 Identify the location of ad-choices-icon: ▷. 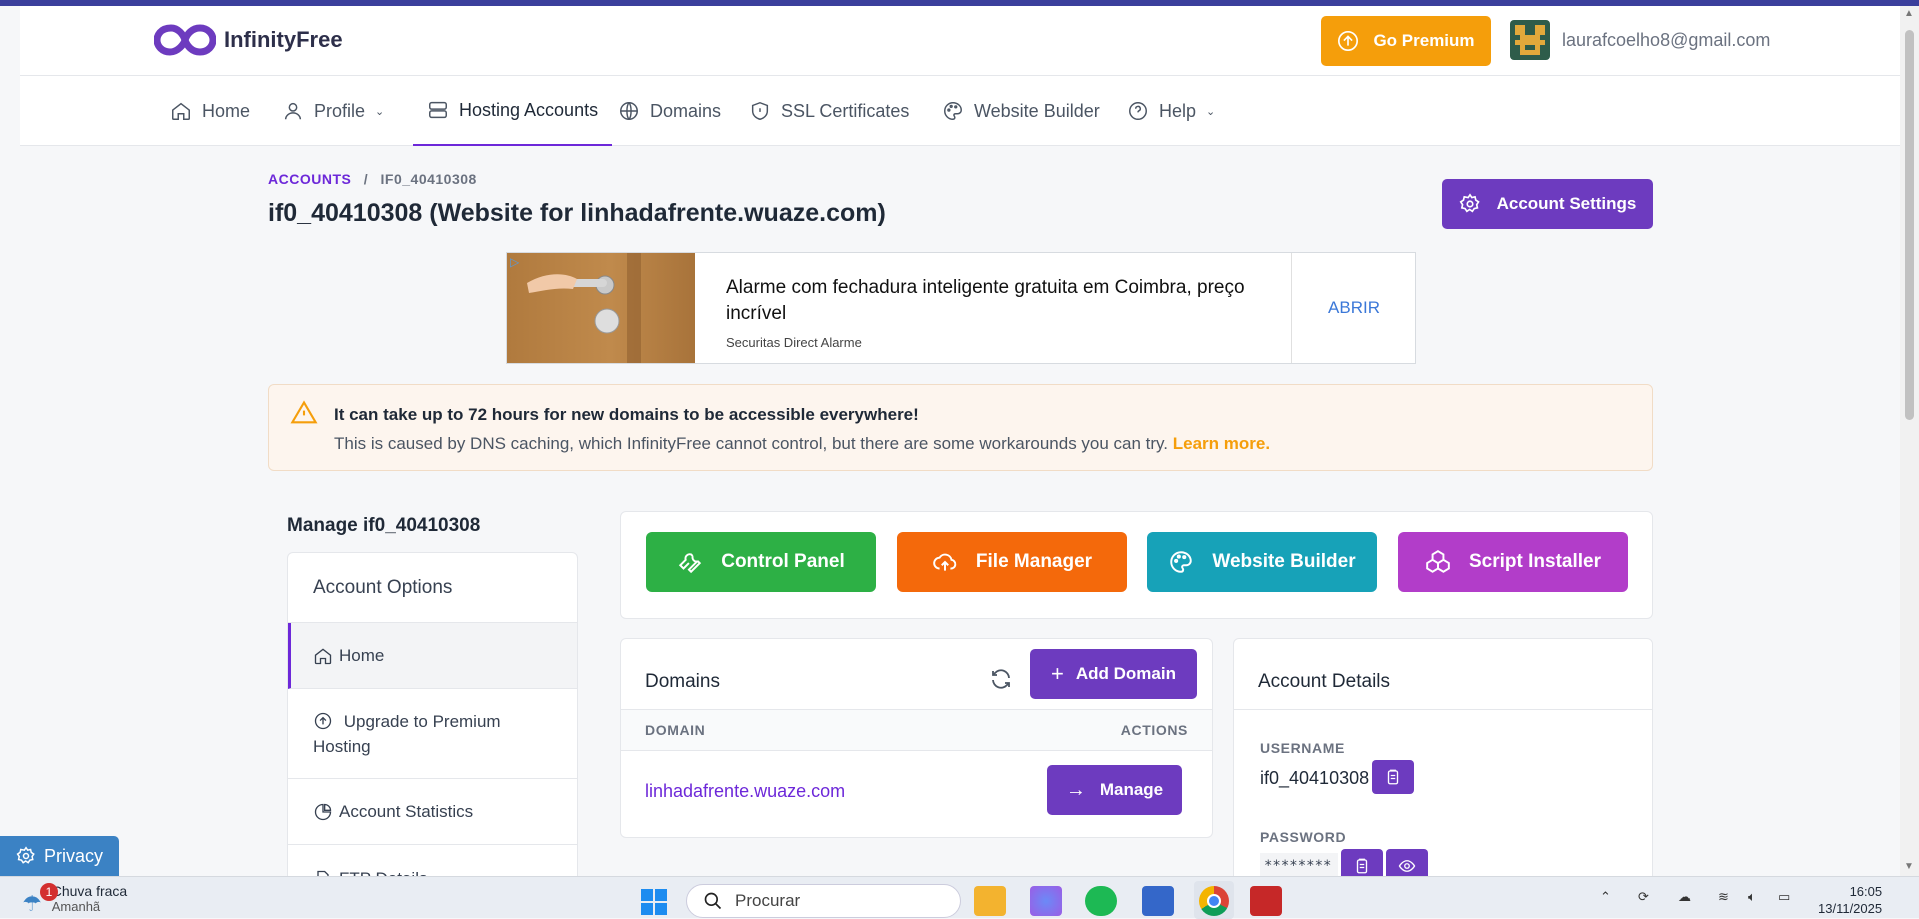
(514, 262).